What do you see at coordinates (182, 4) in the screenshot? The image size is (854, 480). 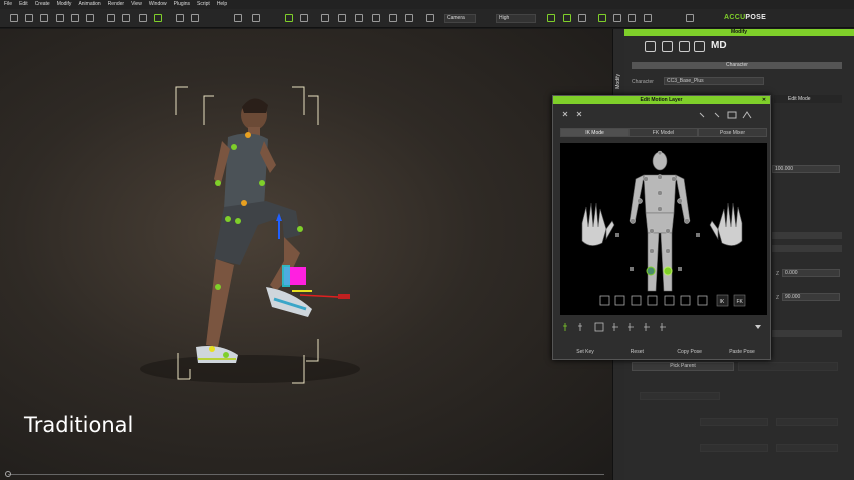 I see `menu-plugins: Plugins` at bounding box center [182, 4].